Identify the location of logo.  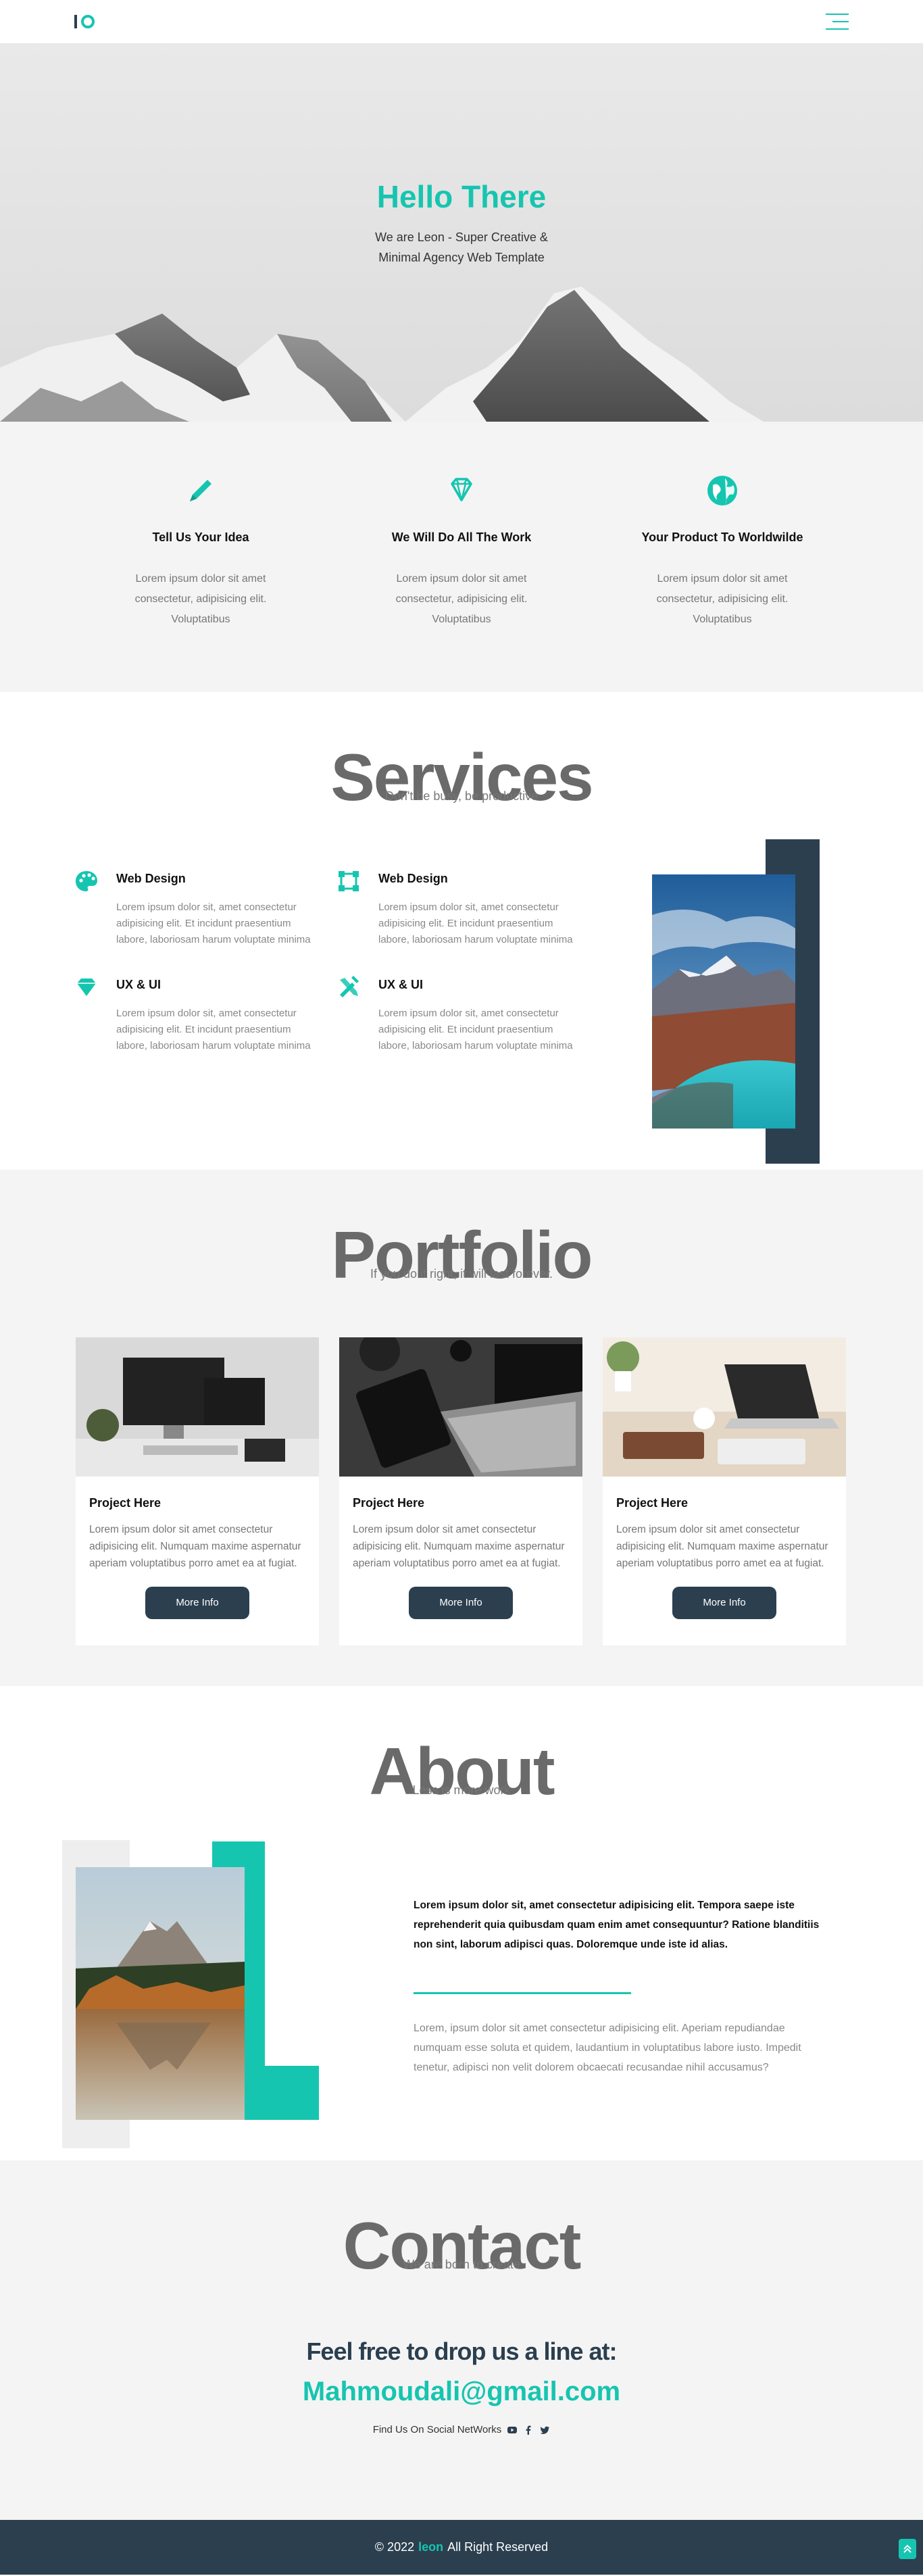
(84, 22).